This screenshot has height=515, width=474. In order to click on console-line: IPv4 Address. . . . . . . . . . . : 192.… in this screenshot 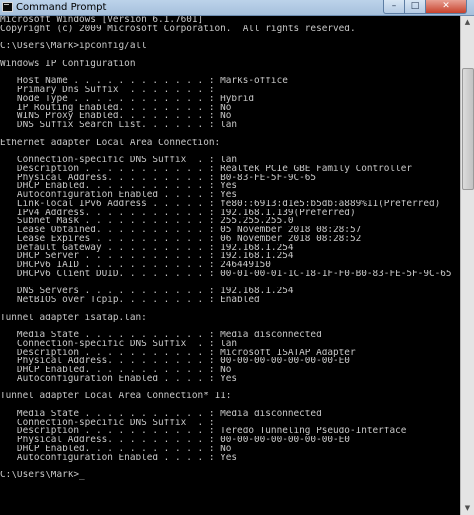, I will do `click(178, 213)`.